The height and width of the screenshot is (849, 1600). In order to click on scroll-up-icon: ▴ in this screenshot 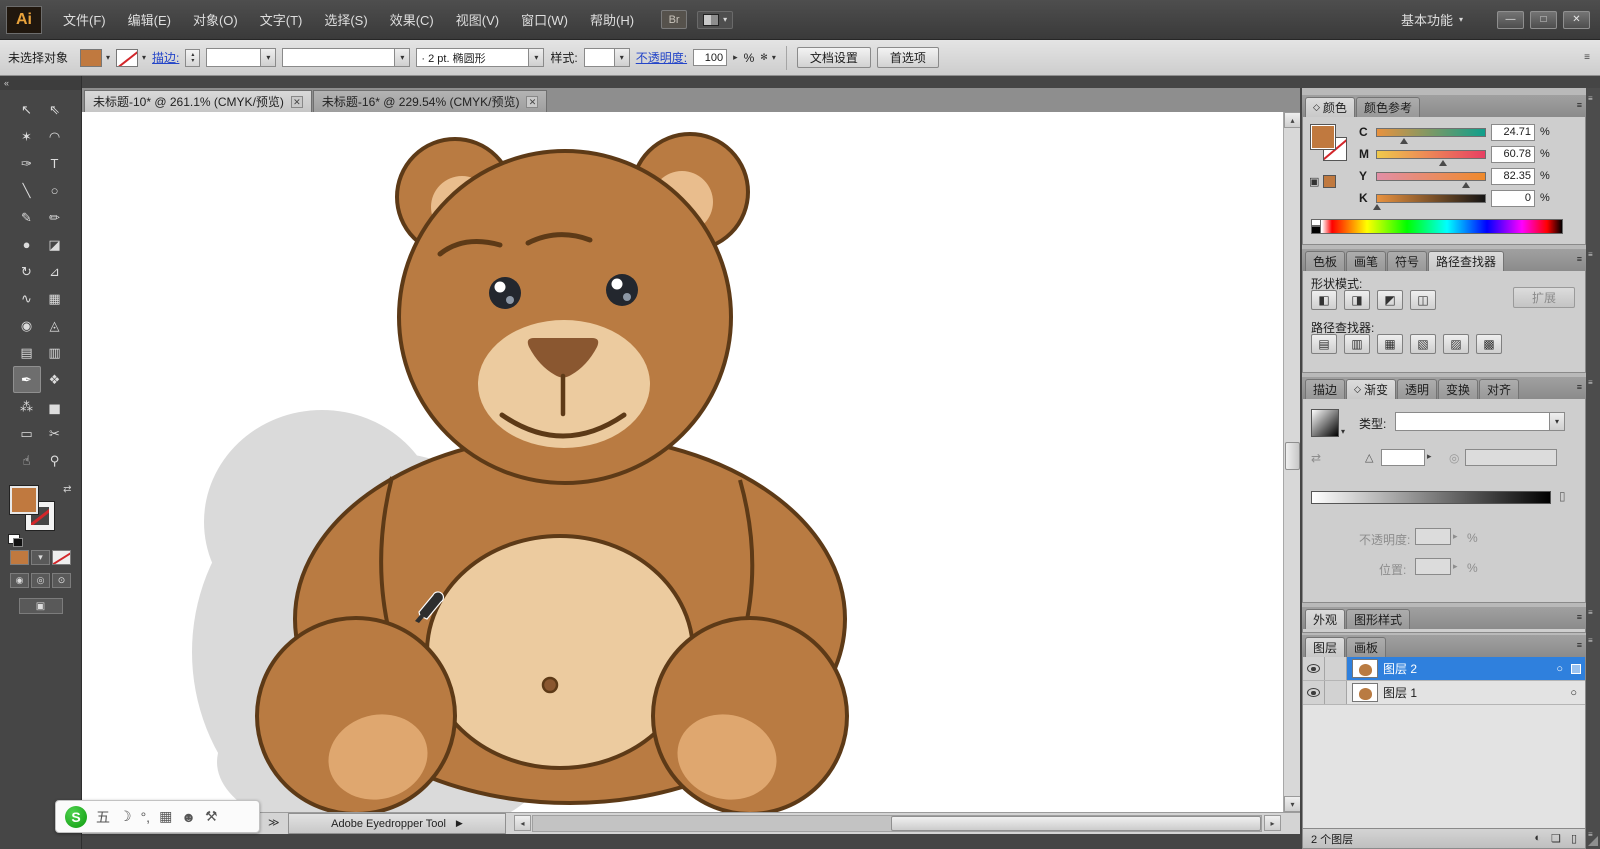, I will do `click(1292, 120)`.